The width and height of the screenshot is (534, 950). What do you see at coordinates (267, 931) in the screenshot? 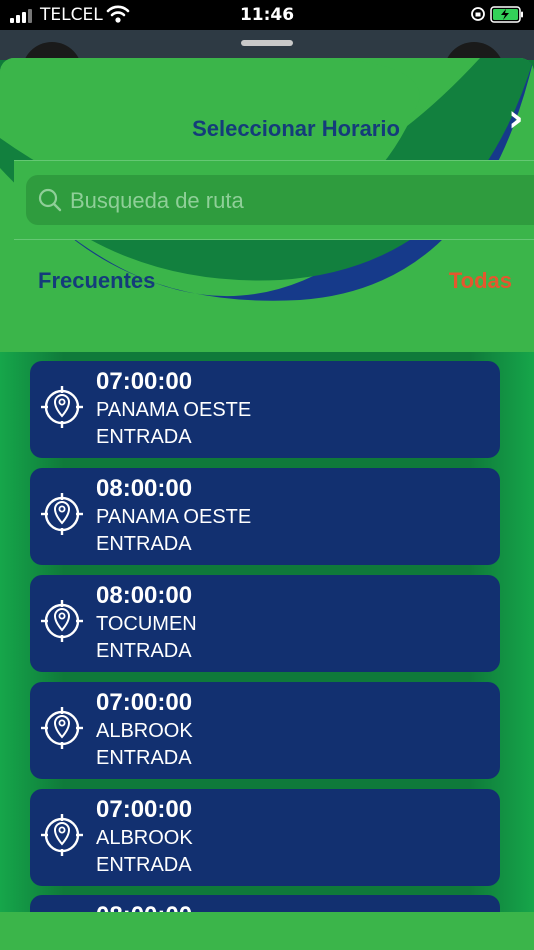
I see `bottom-bar` at bounding box center [267, 931].